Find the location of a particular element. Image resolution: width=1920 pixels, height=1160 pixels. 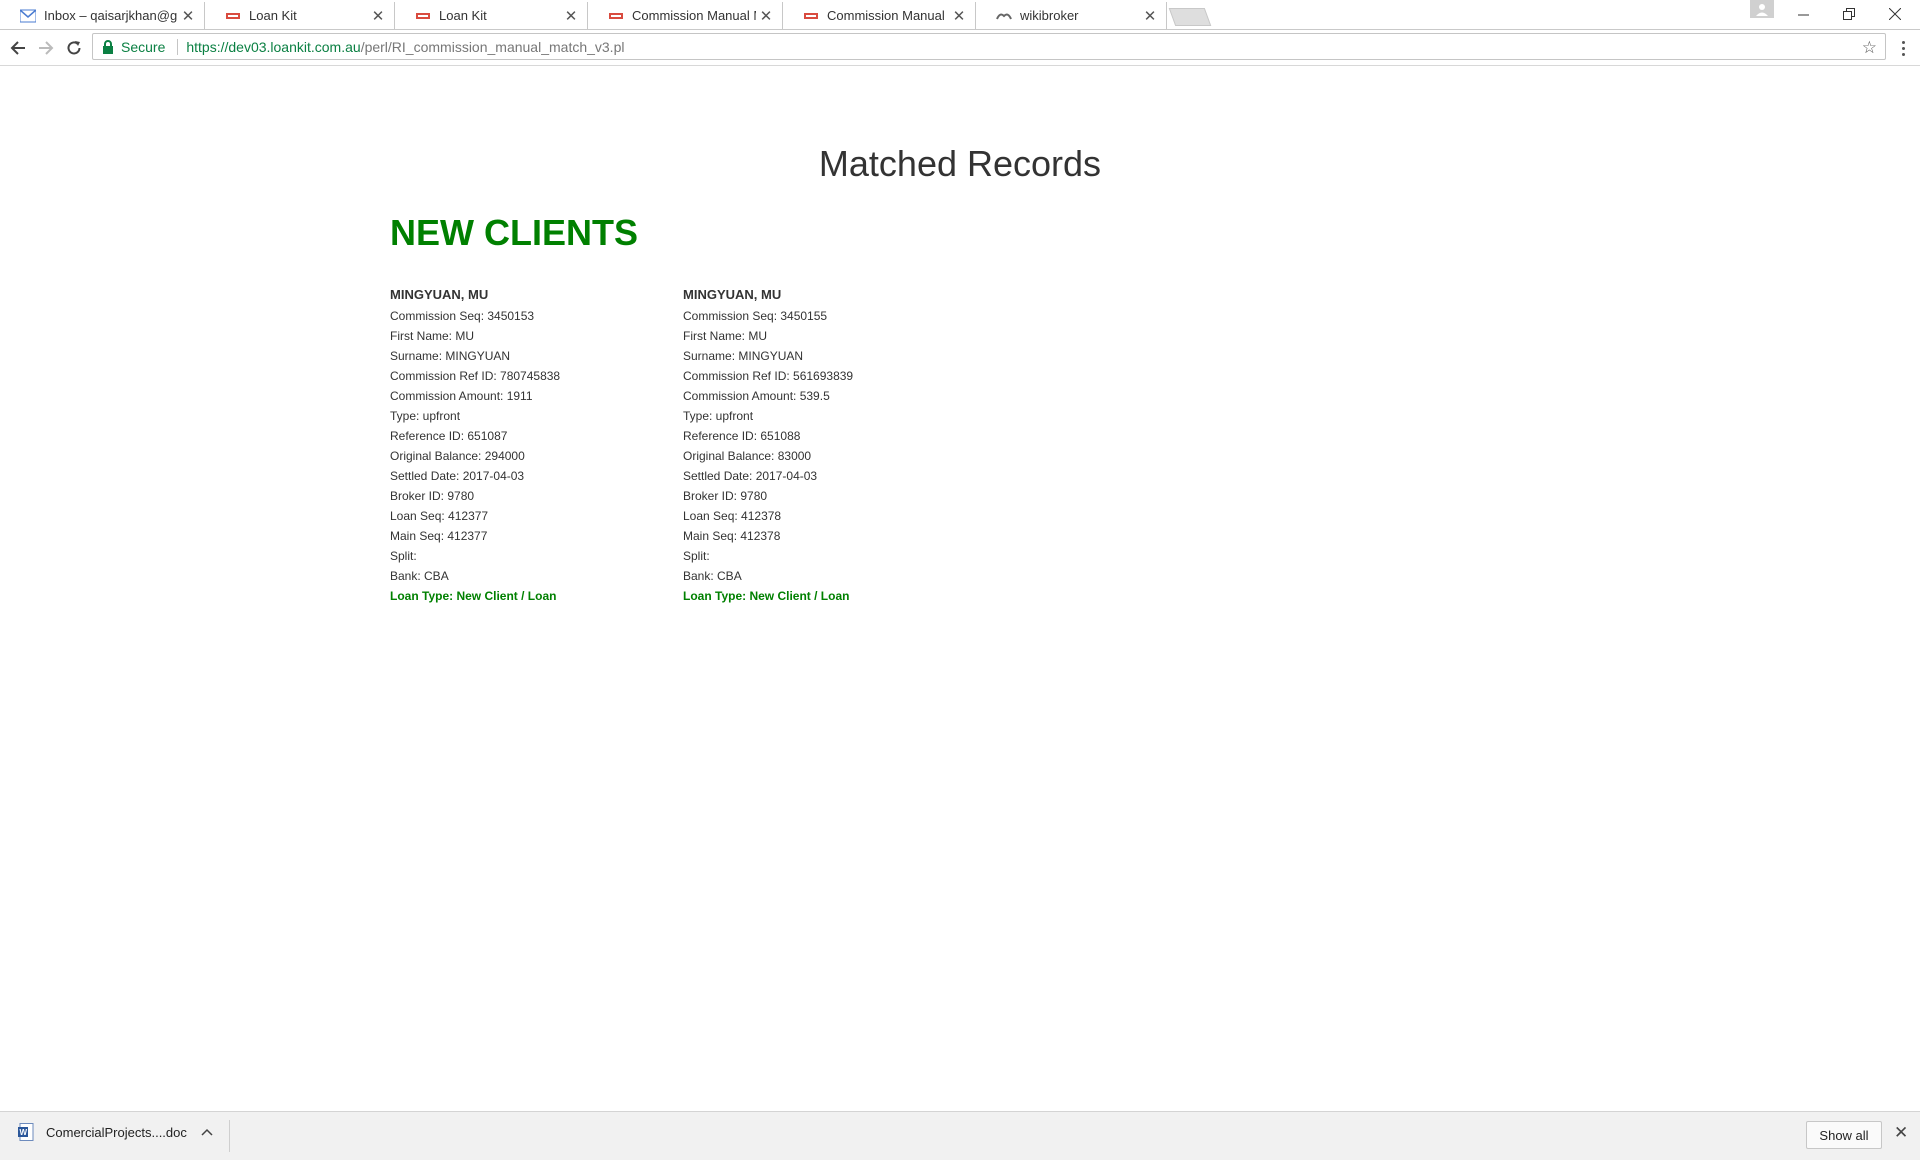

tab-wikibroker: wikibroker ✕ is located at coordinates (1071, 15).